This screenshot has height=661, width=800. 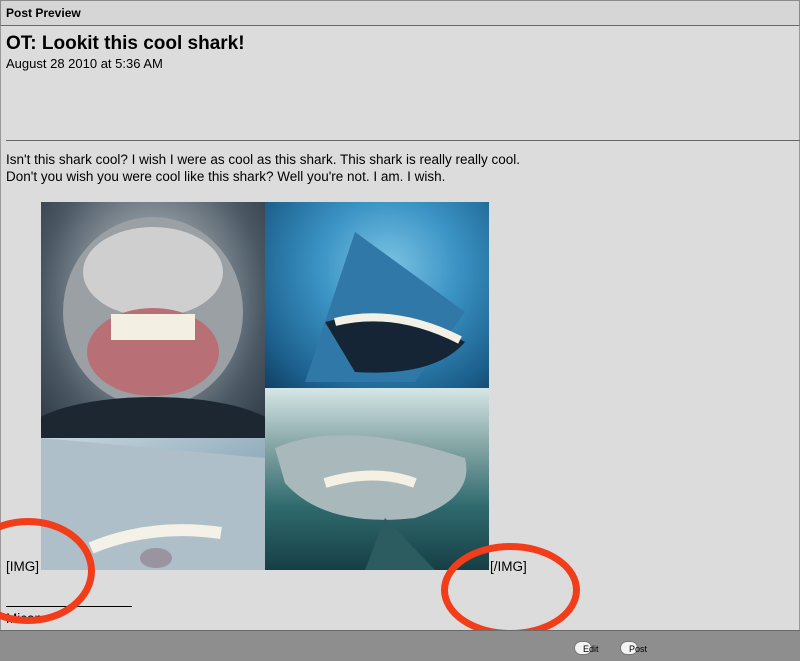 What do you see at coordinates (153, 320) in the screenshot?
I see `shark-photo-smiling` at bounding box center [153, 320].